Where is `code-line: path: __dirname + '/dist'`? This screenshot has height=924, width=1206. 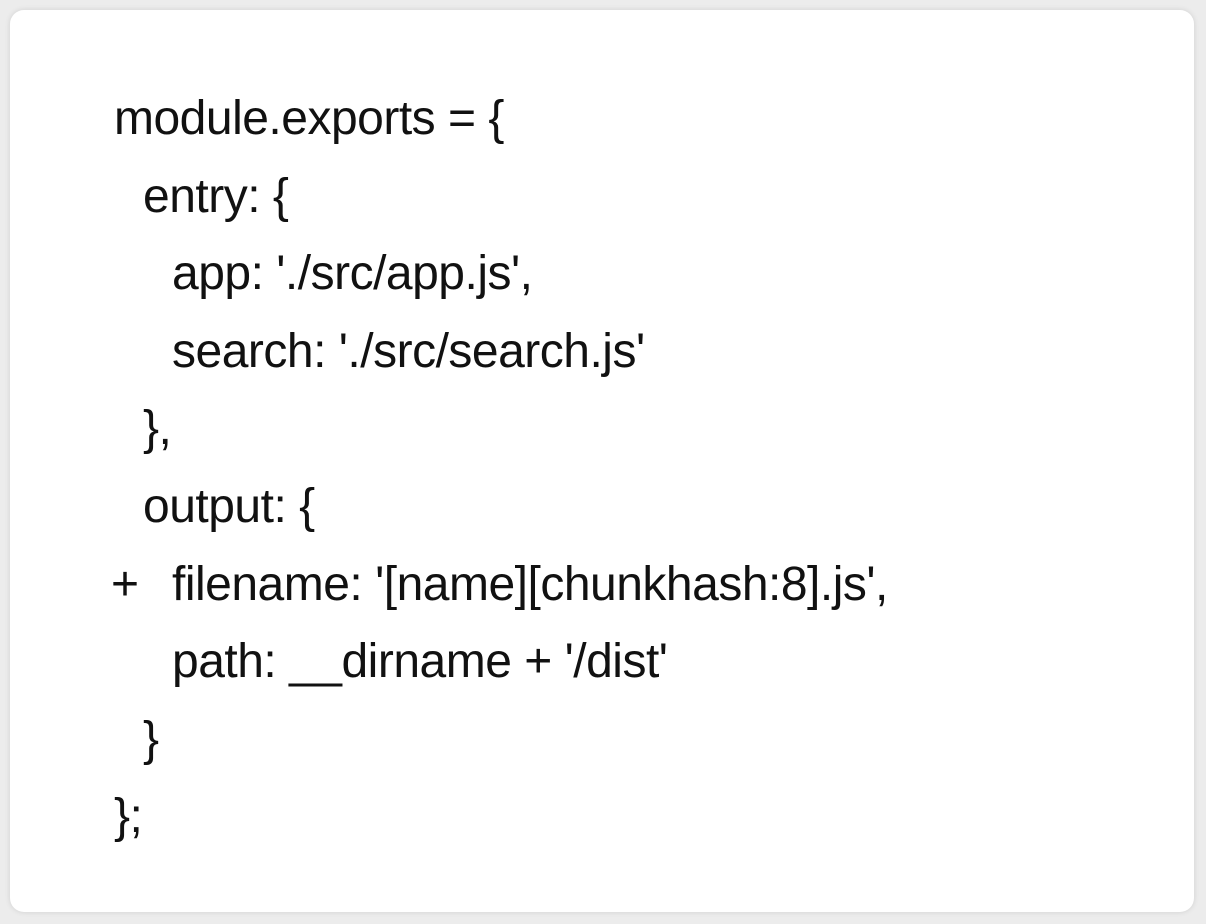 code-line: path: __dirname + '/dist' is located at coordinates (602, 668).